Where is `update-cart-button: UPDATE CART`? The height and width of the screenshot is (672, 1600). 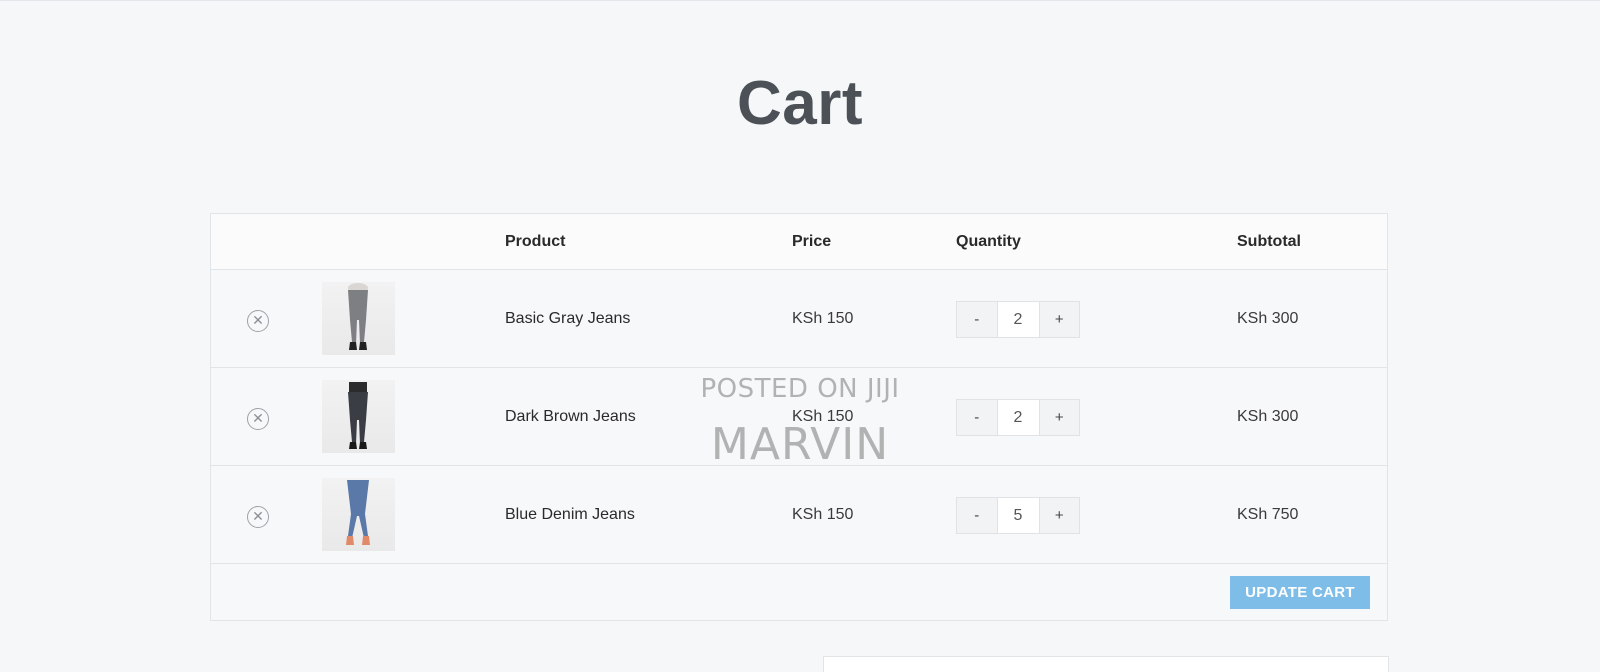
update-cart-button: UPDATE CART is located at coordinates (1300, 592).